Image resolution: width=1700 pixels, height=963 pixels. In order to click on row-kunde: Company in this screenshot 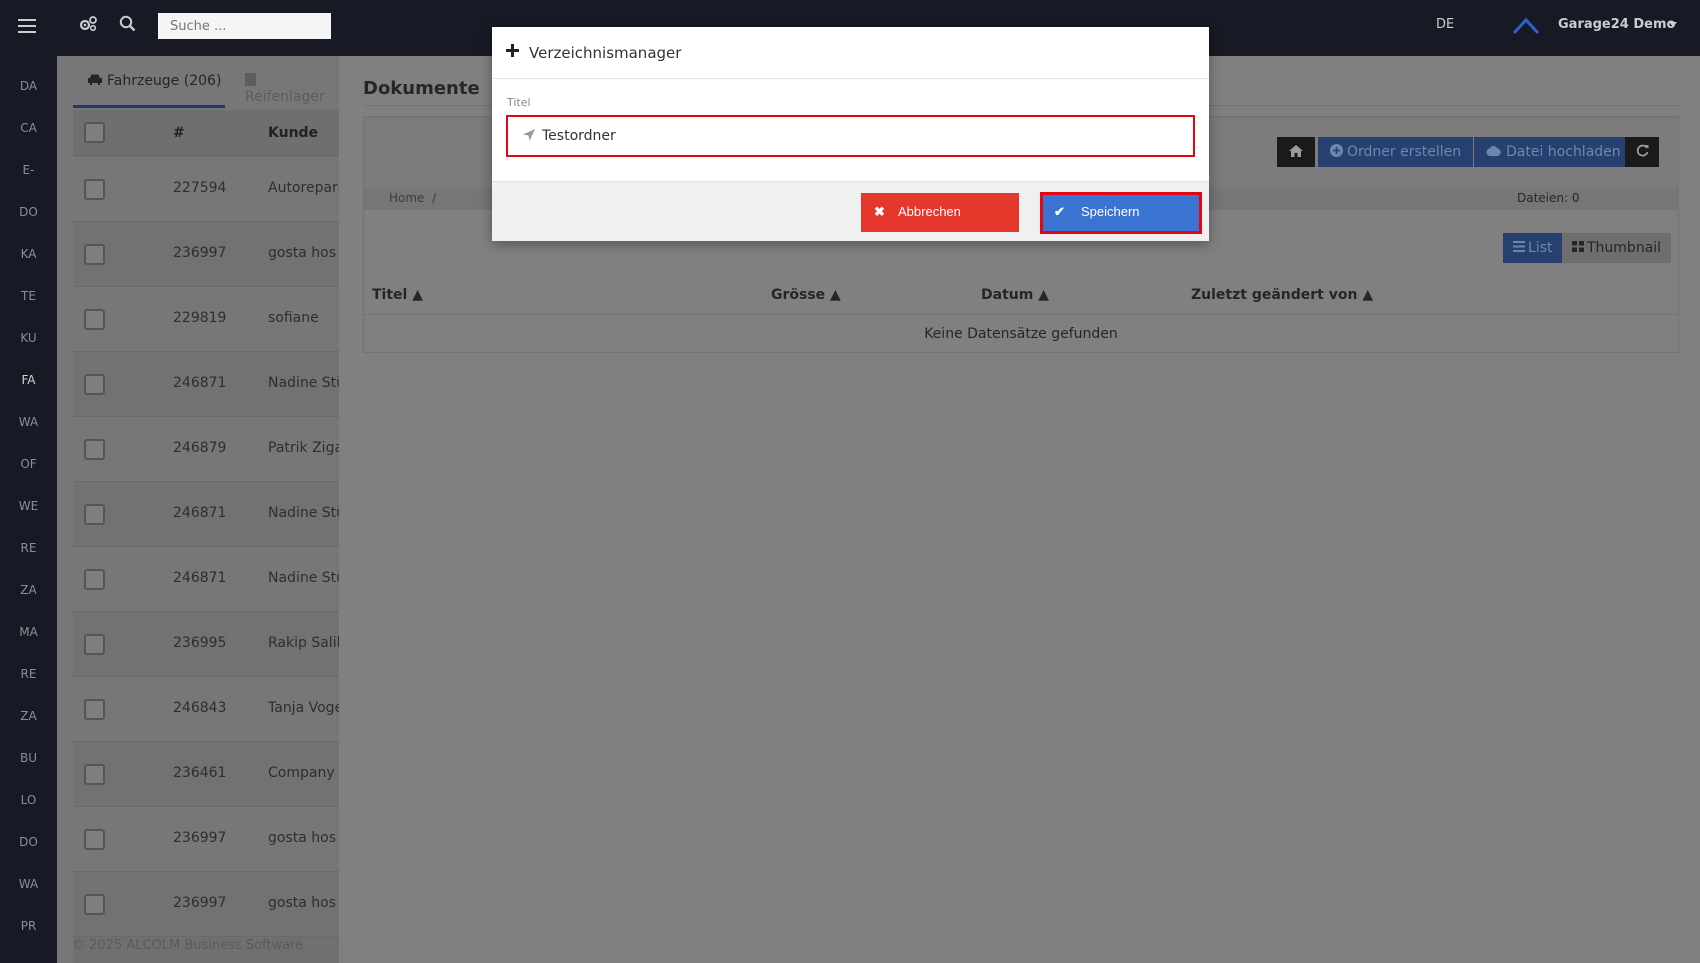, I will do `click(301, 773)`.